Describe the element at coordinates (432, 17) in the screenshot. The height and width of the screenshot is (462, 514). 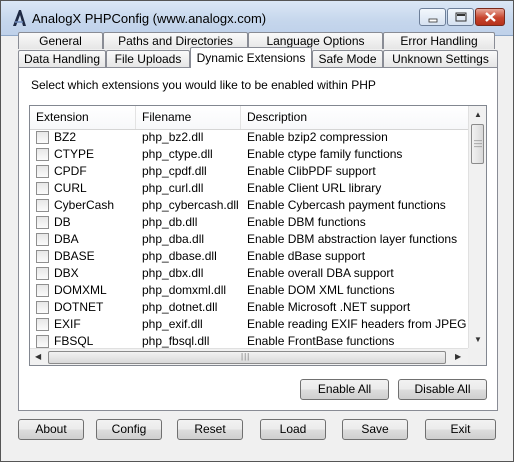
I see `minimize-button` at that location.